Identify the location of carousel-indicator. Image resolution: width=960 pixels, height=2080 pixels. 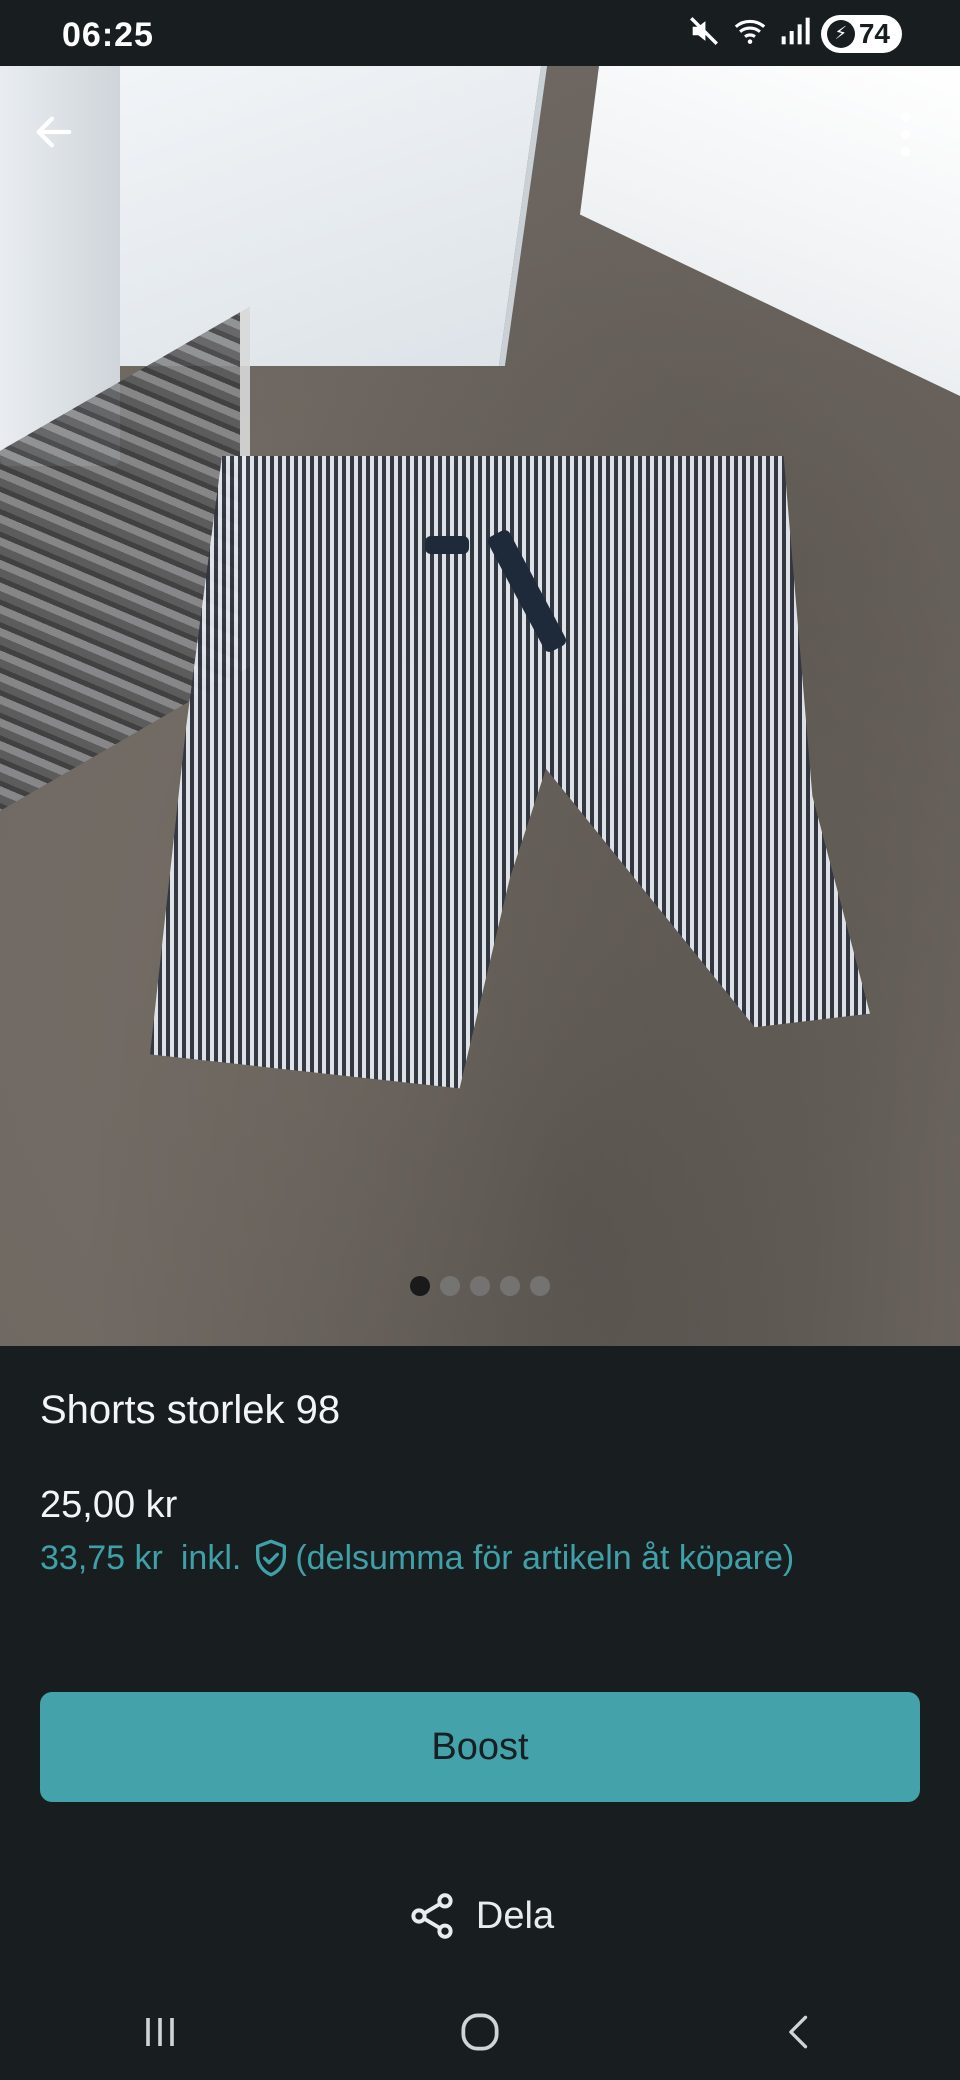
(480, 1286).